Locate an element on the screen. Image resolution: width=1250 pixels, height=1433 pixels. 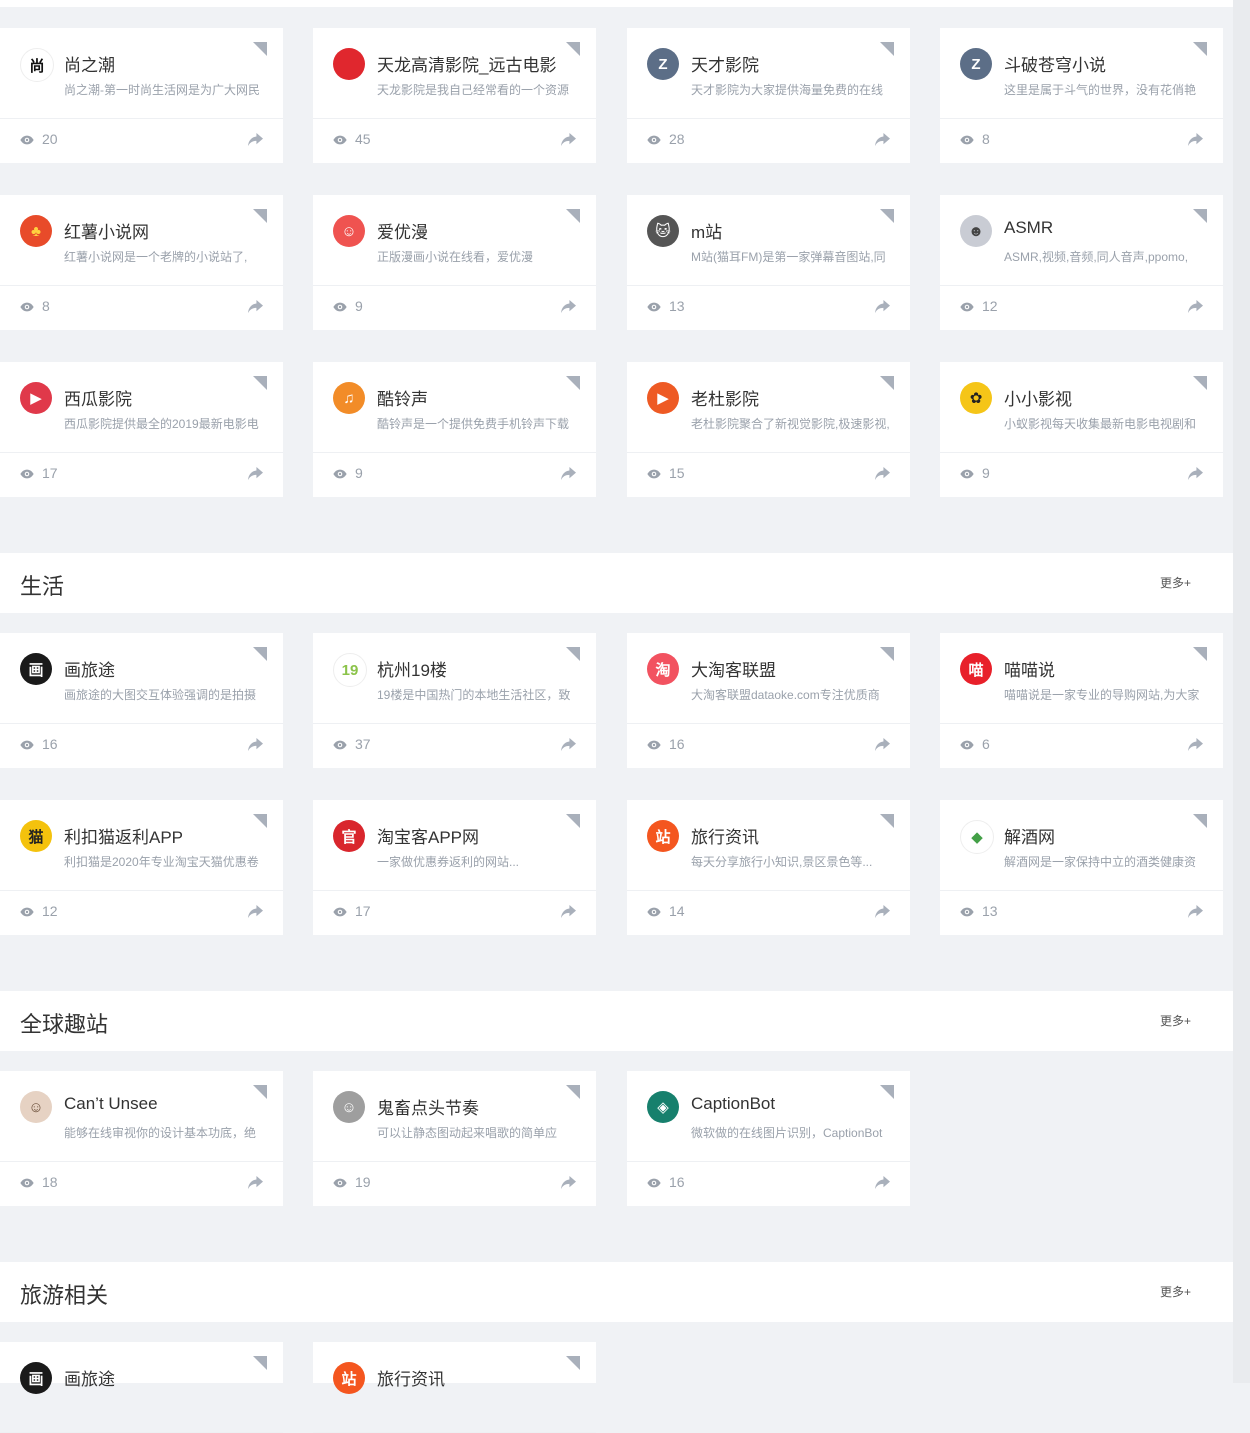
site-name: 老杜影院 is located at coordinates (725, 397).